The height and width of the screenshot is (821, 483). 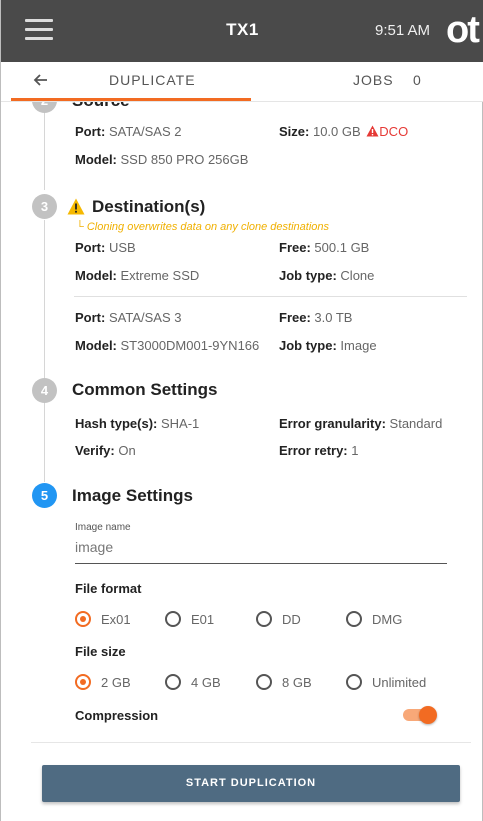 What do you see at coordinates (149, 206) in the screenshot?
I see `destination-title: Destination(s)` at bounding box center [149, 206].